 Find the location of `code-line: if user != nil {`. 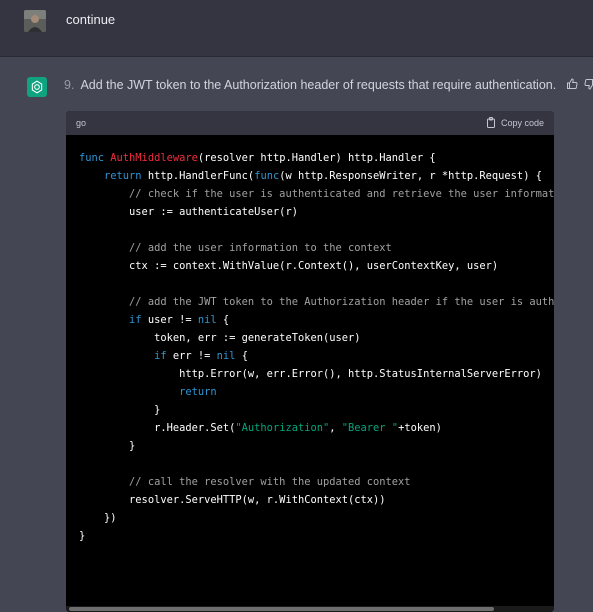

code-line: if user != nil { is located at coordinates (179, 320).